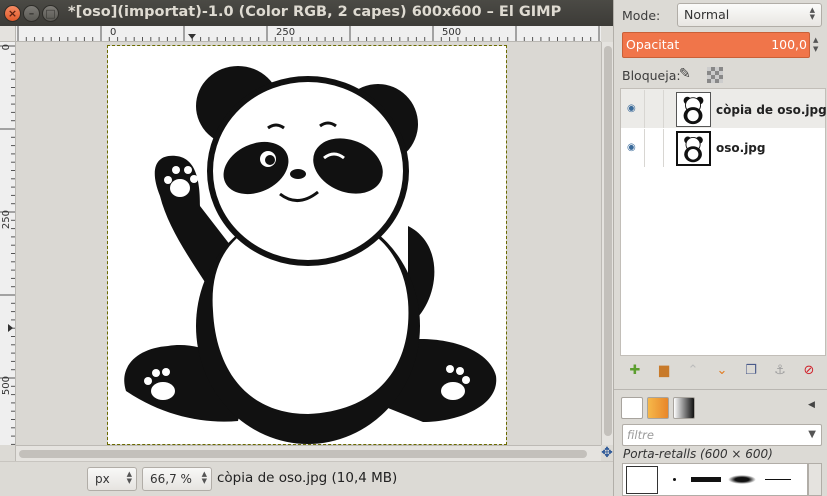  I want to click on duplicate-layer-icon: ❐, so click(751, 371).